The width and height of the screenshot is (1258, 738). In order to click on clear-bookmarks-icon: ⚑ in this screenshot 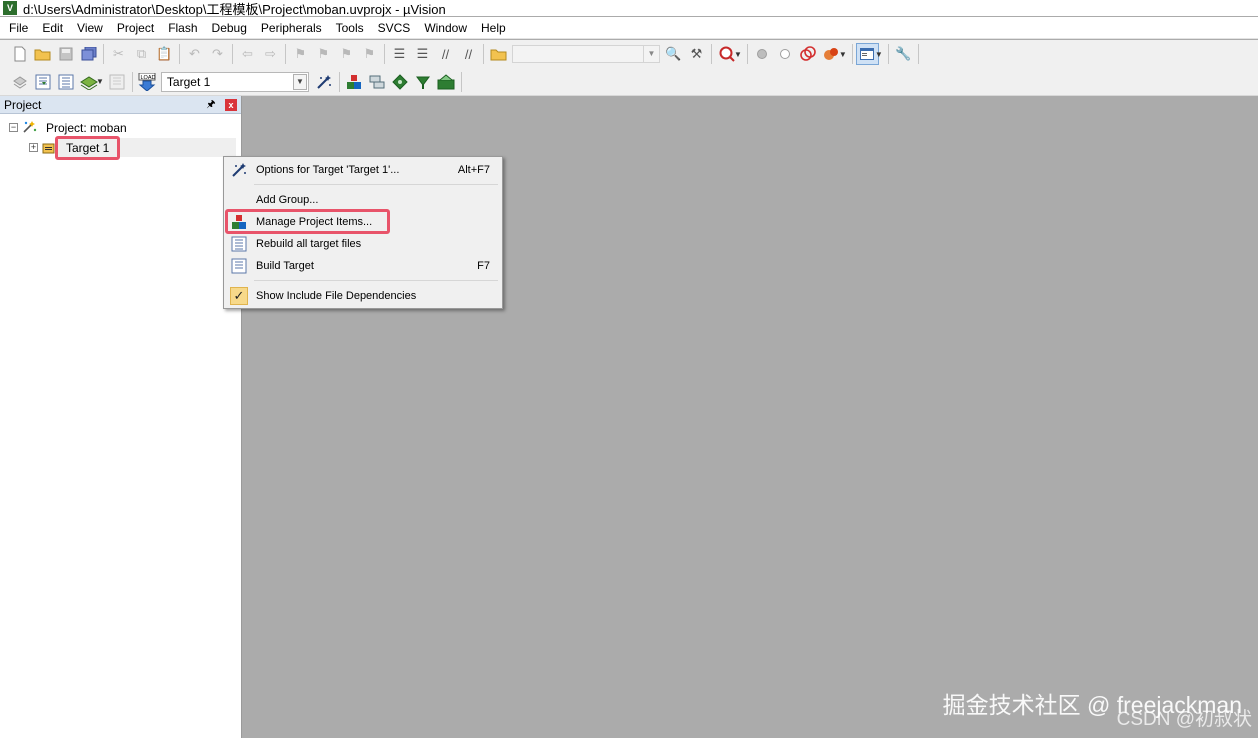, I will do `click(369, 54)`.